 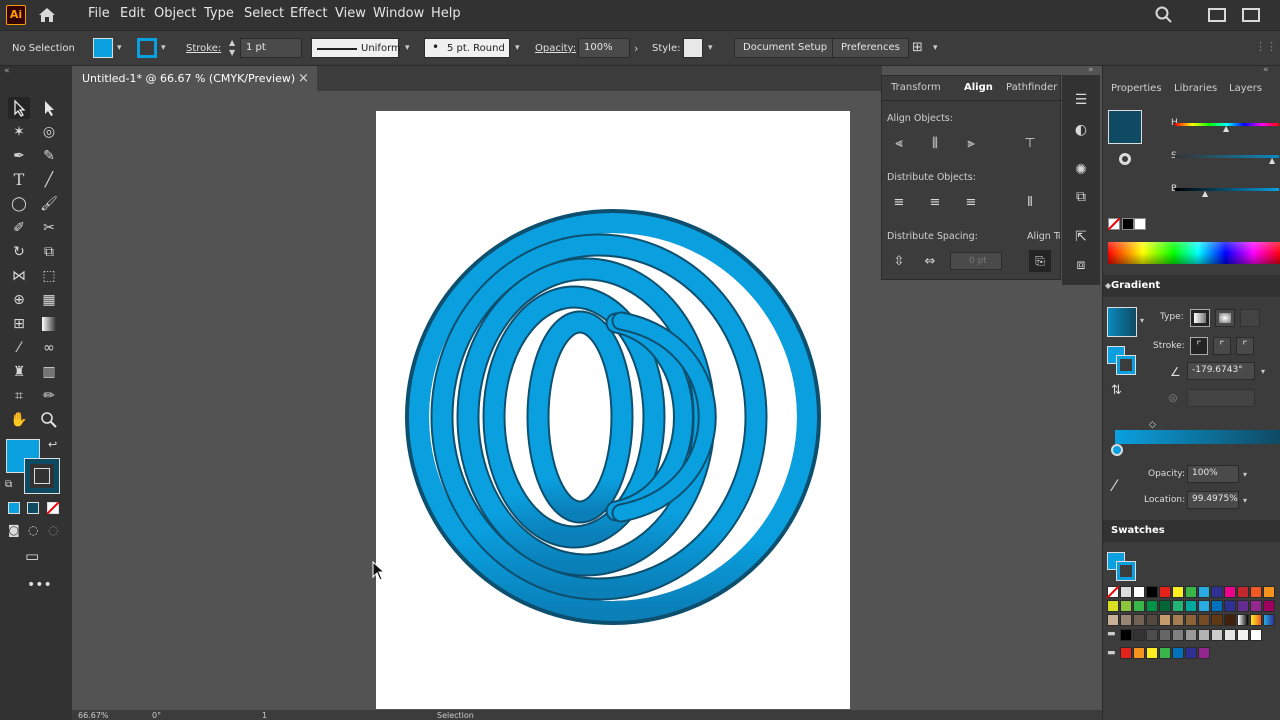 What do you see at coordinates (1152, 425) in the screenshot?
I see `gradient-stop-diamond-icon: ◇` at bounding box center [1152, 425].